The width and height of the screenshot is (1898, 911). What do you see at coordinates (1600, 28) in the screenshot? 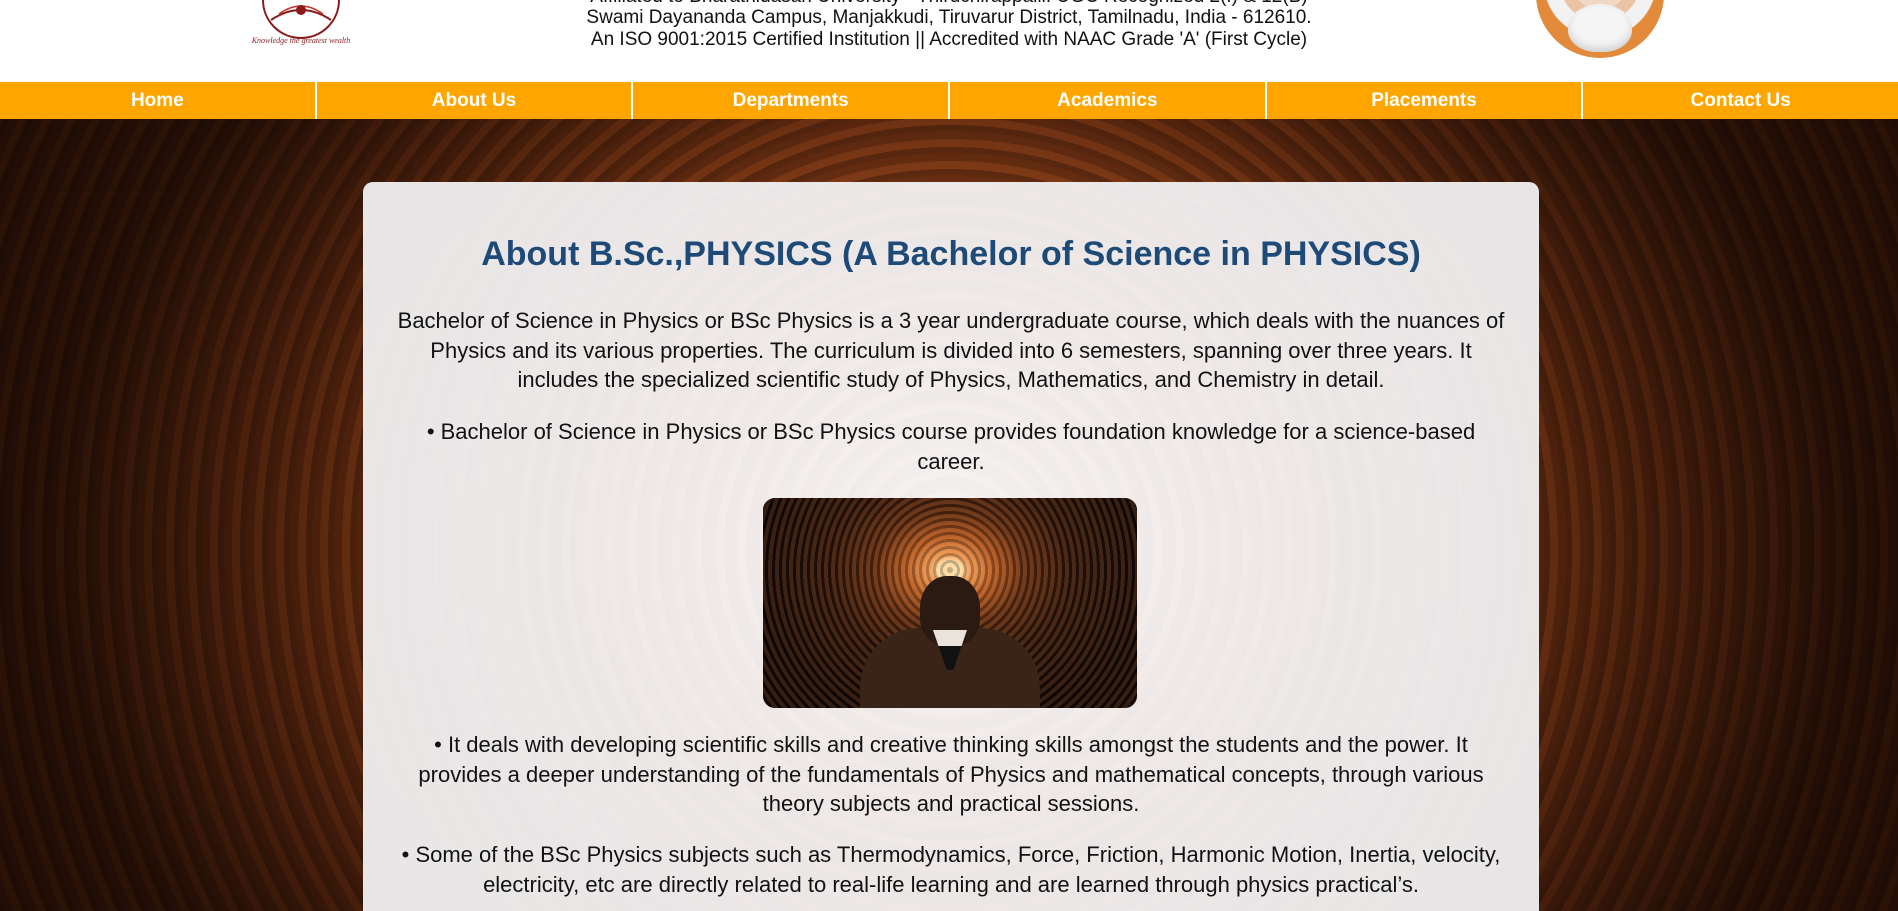
I see `portrait-beard` at bounding box center [1600, 28].